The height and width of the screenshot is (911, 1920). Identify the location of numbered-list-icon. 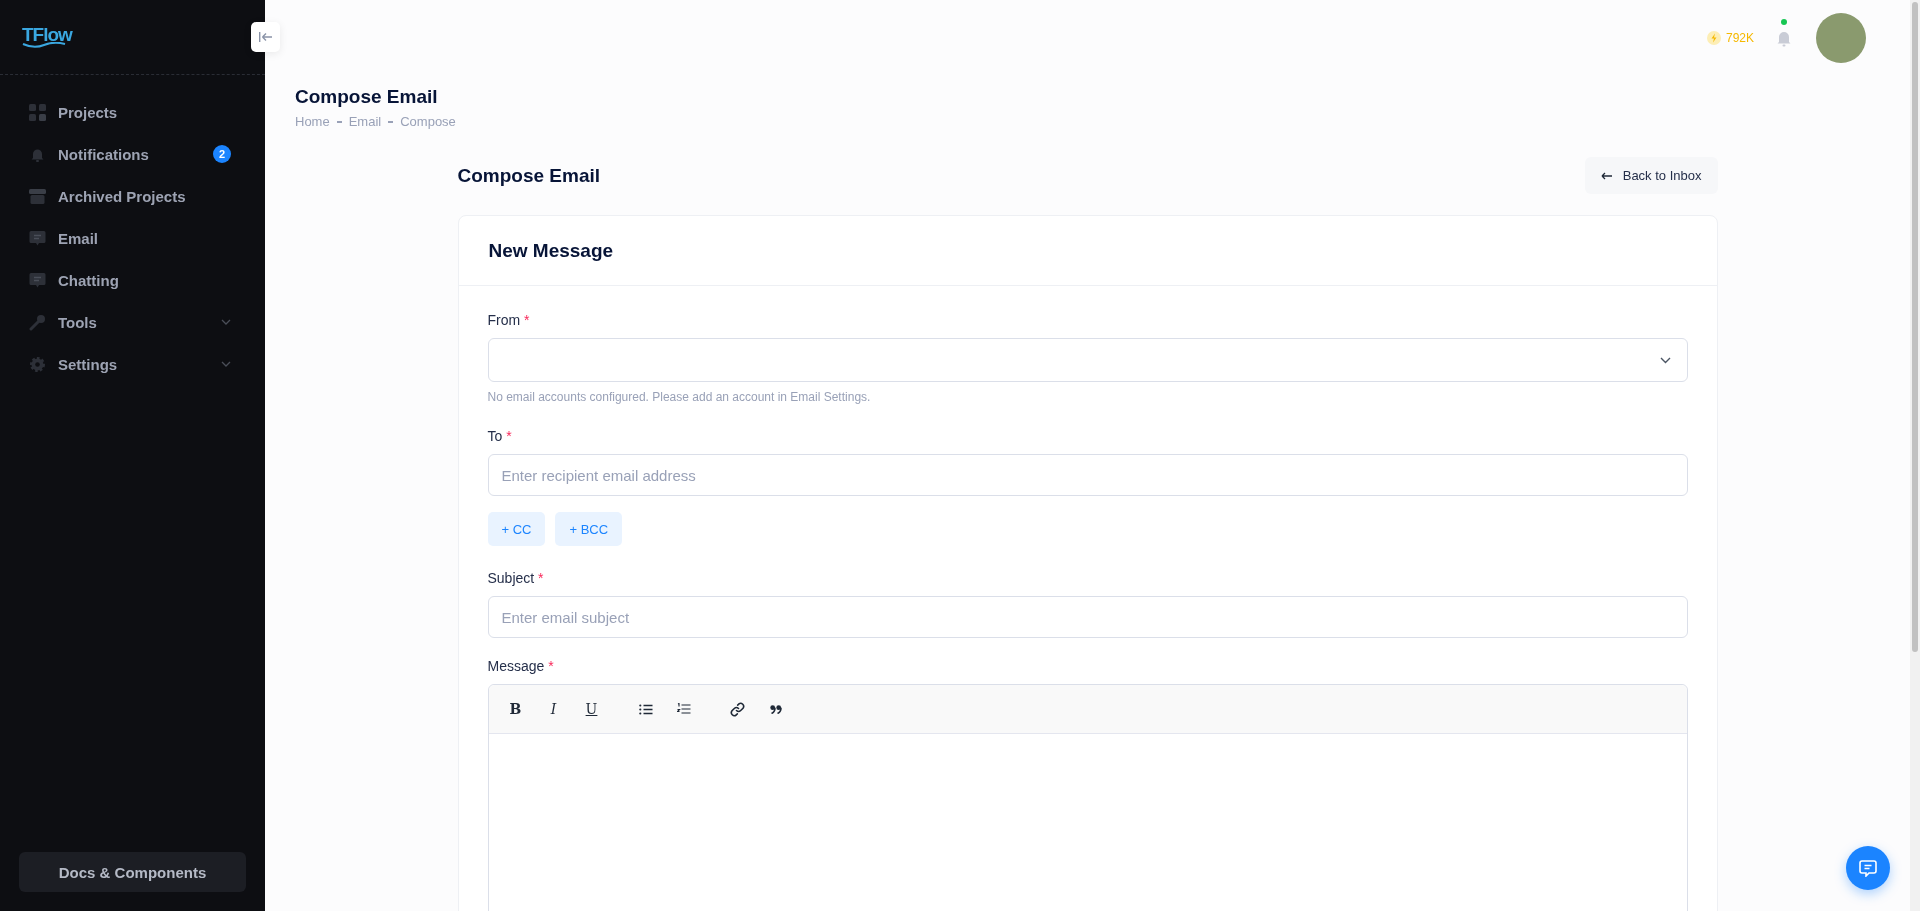
(683, 709).